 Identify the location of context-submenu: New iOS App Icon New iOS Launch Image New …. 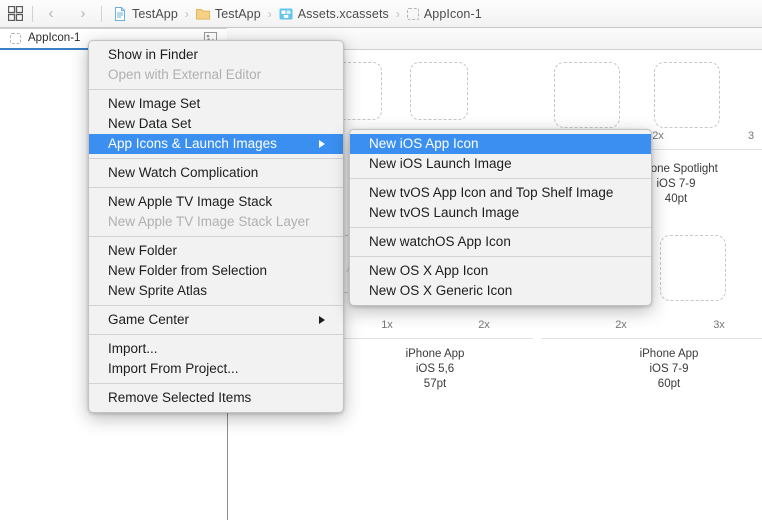
(500, 217).